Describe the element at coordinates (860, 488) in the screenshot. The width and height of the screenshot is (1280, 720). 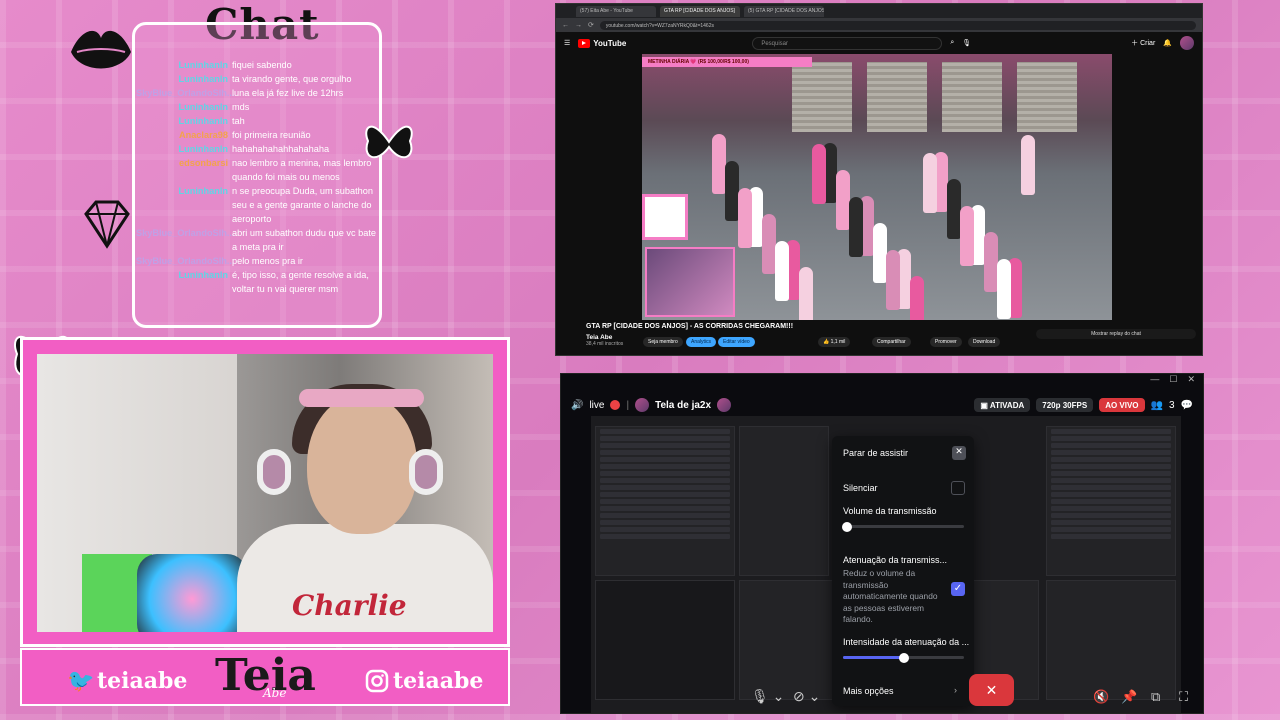
I see `mute-item: Silenciar` at that location.